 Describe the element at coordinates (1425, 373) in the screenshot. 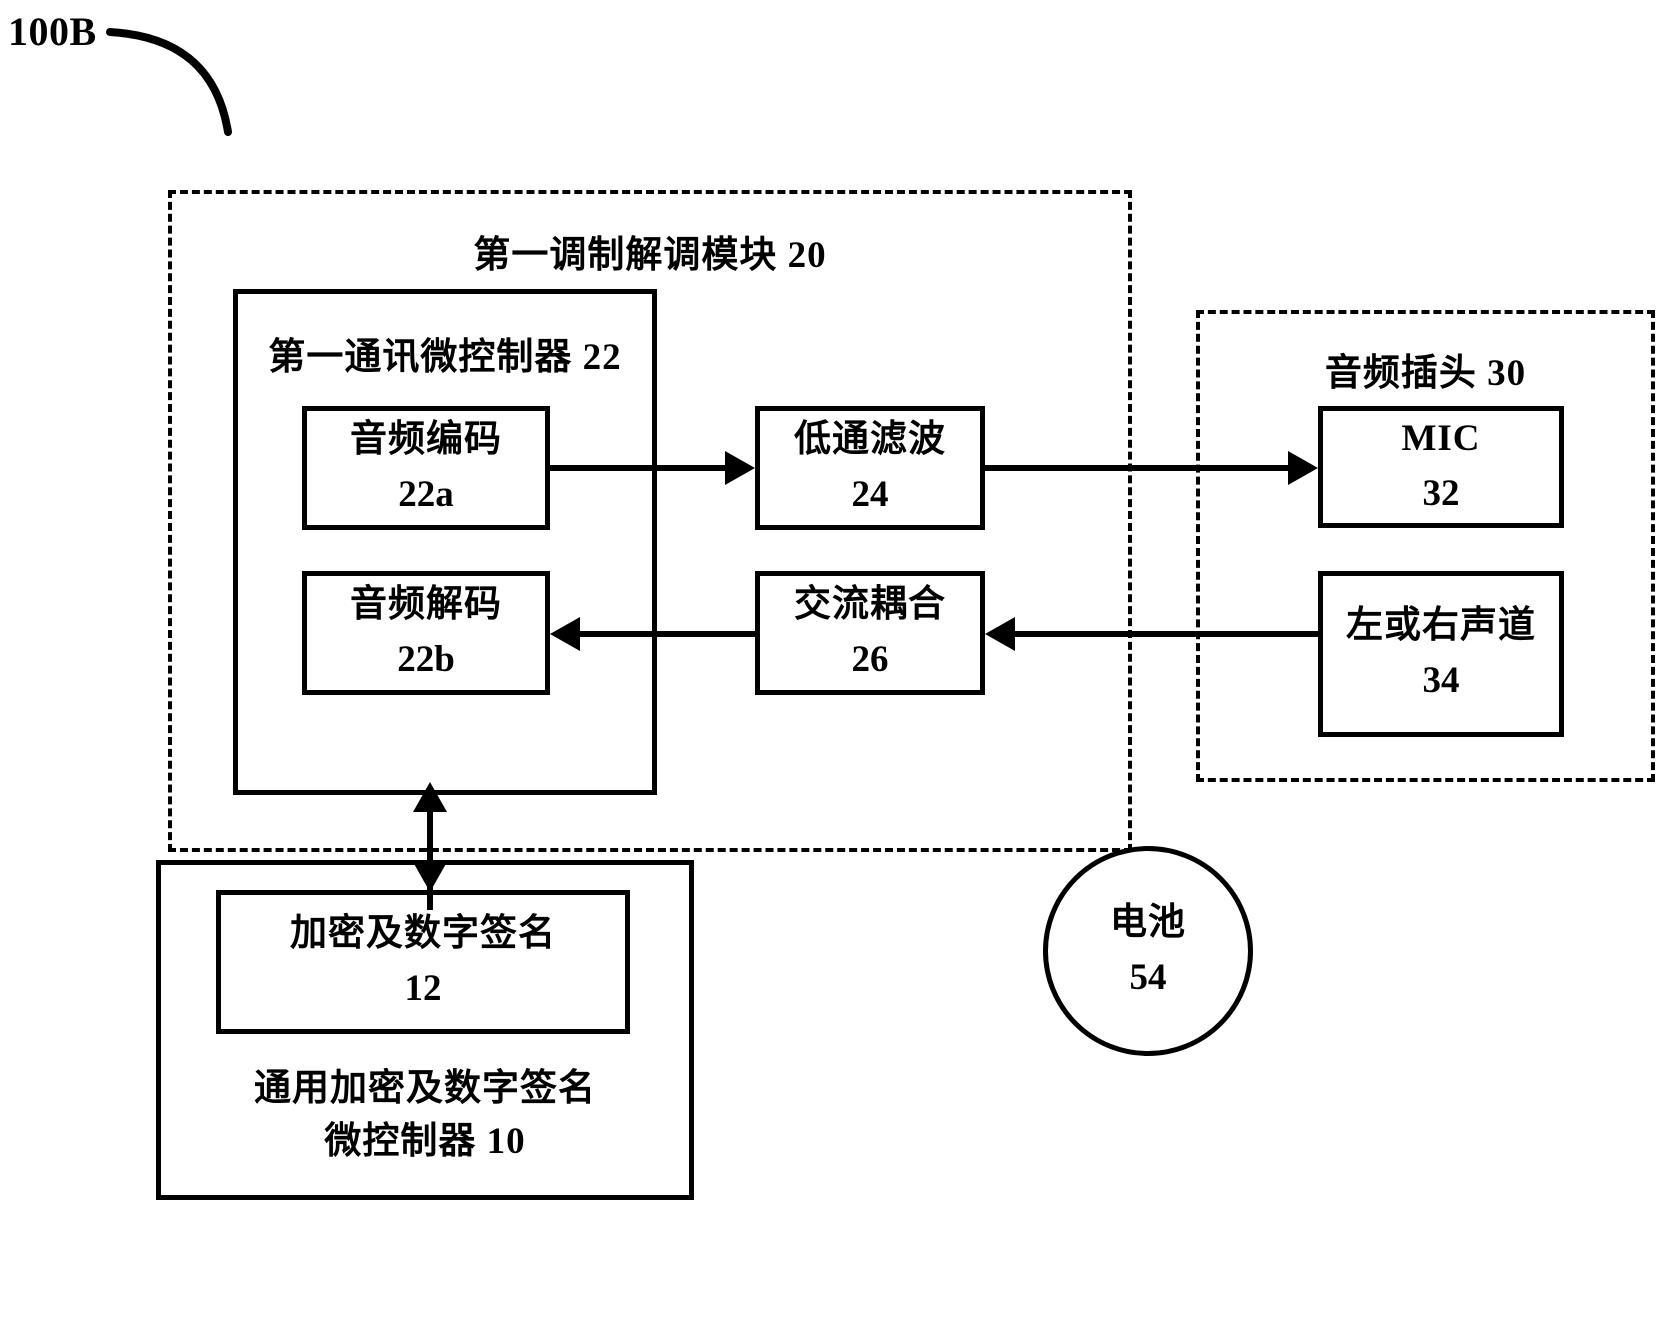

I see `group-audio-jack-title: 音频插头 30` at that location.